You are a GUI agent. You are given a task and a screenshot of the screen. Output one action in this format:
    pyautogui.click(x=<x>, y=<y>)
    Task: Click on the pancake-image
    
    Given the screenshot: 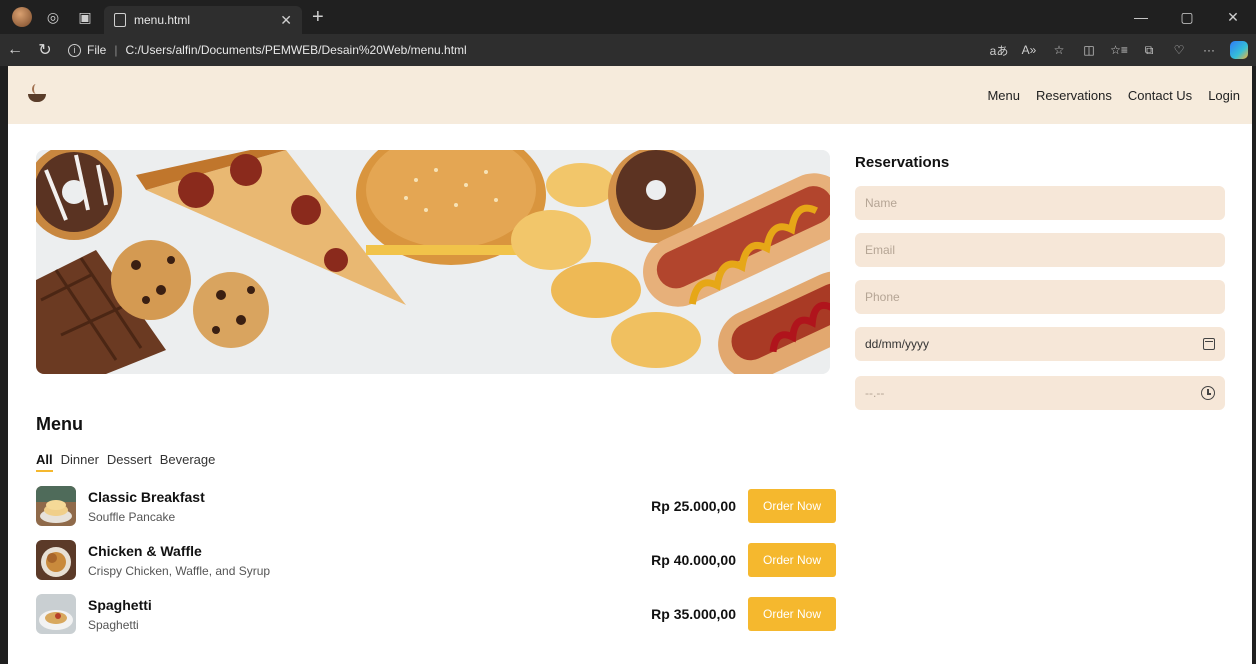 What is the action you would take?
    pyautogui.click(x=56, y=506)
    